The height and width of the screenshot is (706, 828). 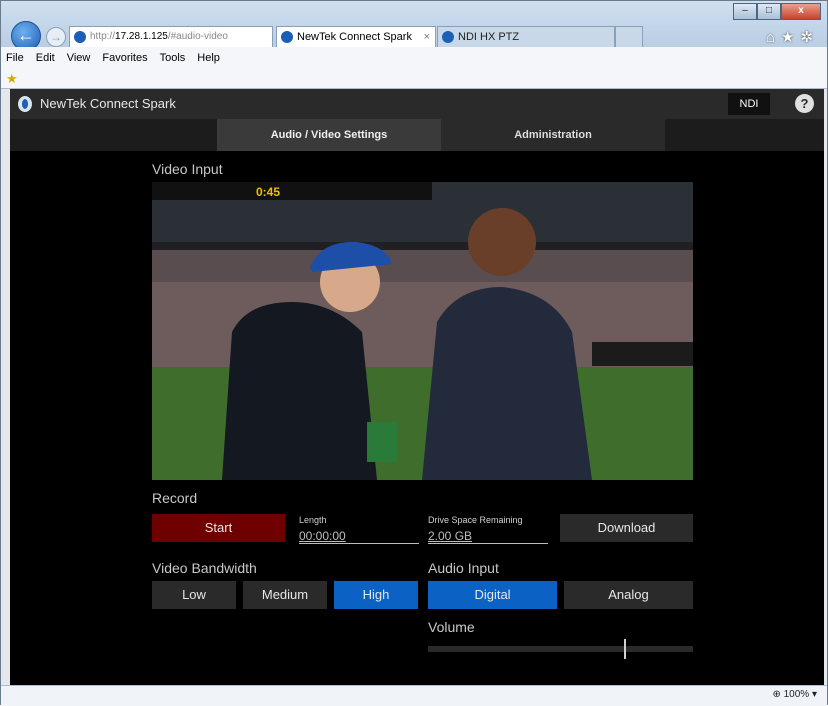 I want to click on scoreboard-clock: 0:45, so click(x=268, y=192).